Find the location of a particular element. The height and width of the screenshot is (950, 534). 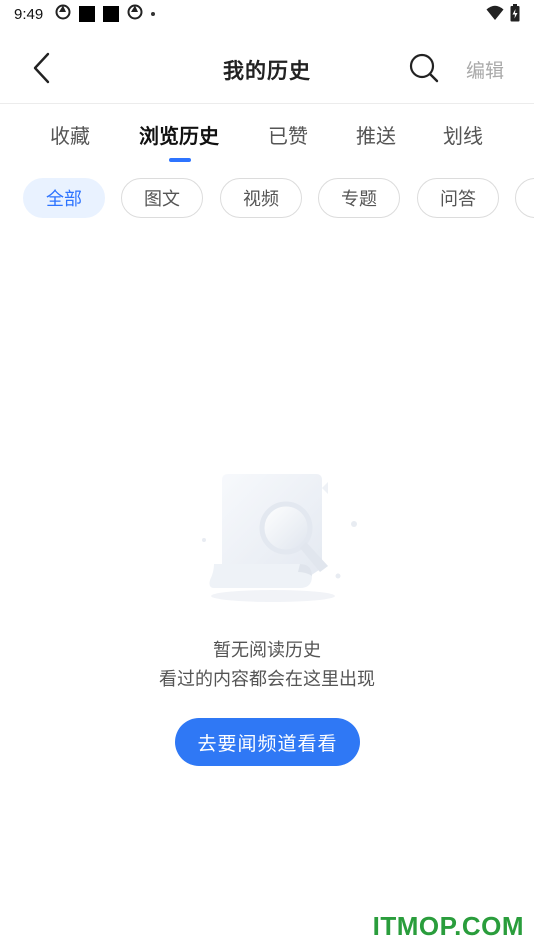

active-tab-indicator is located at coordinates (180, 160).